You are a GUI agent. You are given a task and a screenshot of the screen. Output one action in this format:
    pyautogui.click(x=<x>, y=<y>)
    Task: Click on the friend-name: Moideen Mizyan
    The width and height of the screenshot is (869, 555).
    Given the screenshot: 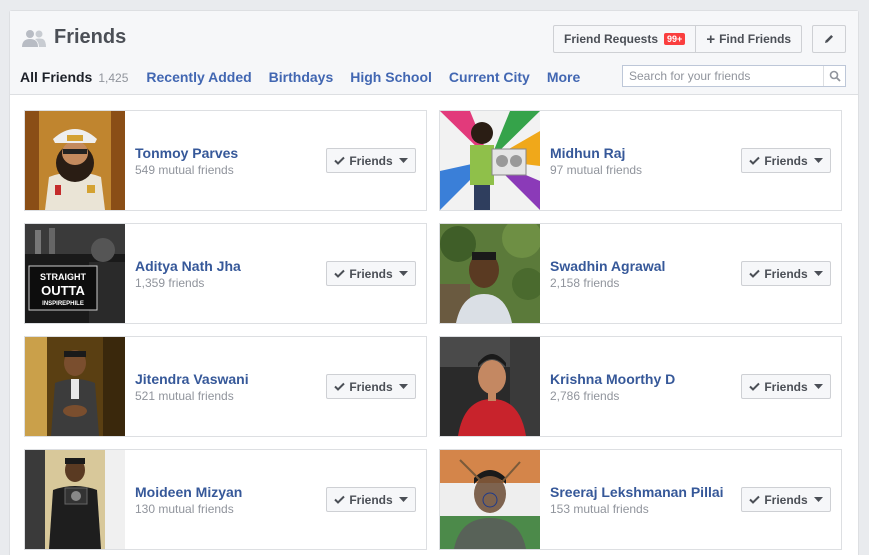 What is the action you would take?
    pyautogui.click(x=188, y=492)
    